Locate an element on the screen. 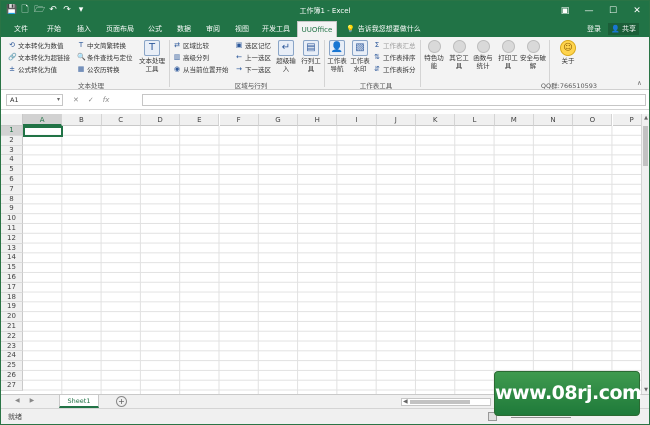 This screenshot has height=425, width=650. super-input-button: ↵ 超级输入 is located at coordinates (286, 56).